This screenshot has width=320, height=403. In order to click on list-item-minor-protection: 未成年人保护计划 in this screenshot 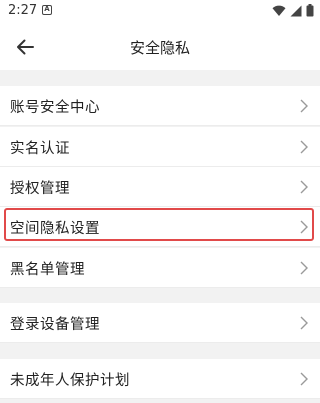, I will do `click(160, 379)`.